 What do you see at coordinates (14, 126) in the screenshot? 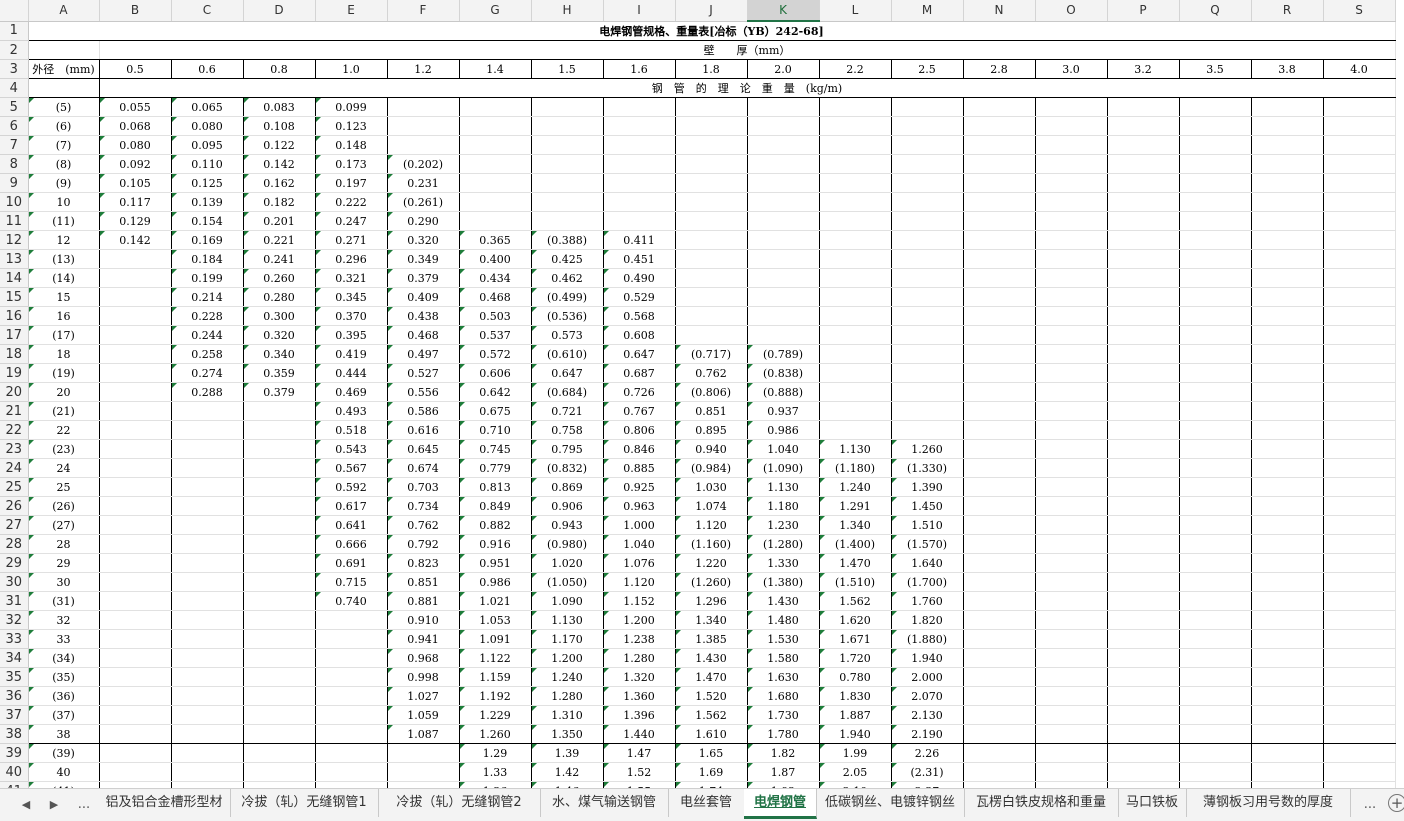
I see `row-header: 6` at bounding box center [14, 126].